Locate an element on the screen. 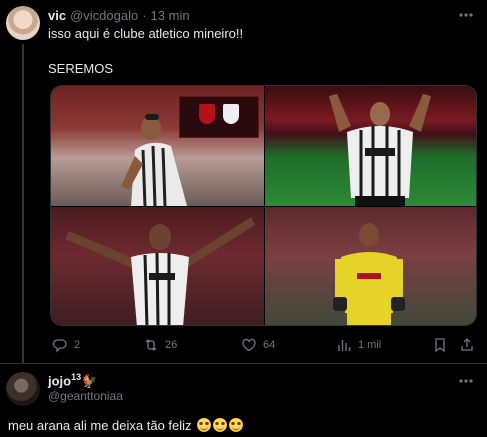 The image size is (487, 437). tweet-text-line-1: isso aqui é clube atletico mineiro!! is located at coordinates (146, 33).